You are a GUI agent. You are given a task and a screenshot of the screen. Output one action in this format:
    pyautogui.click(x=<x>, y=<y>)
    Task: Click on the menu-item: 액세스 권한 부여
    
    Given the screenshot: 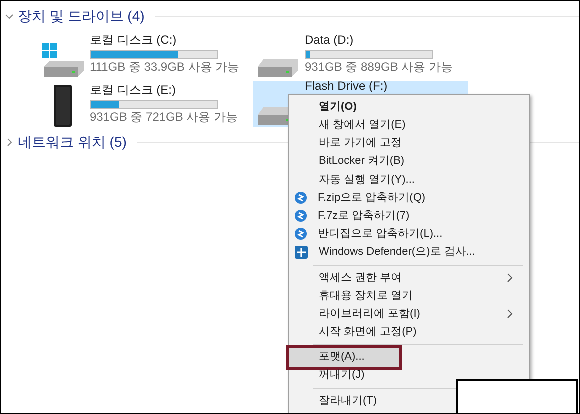 What is the action you would take?
    pyautogui.click(x=405, y=277)
    